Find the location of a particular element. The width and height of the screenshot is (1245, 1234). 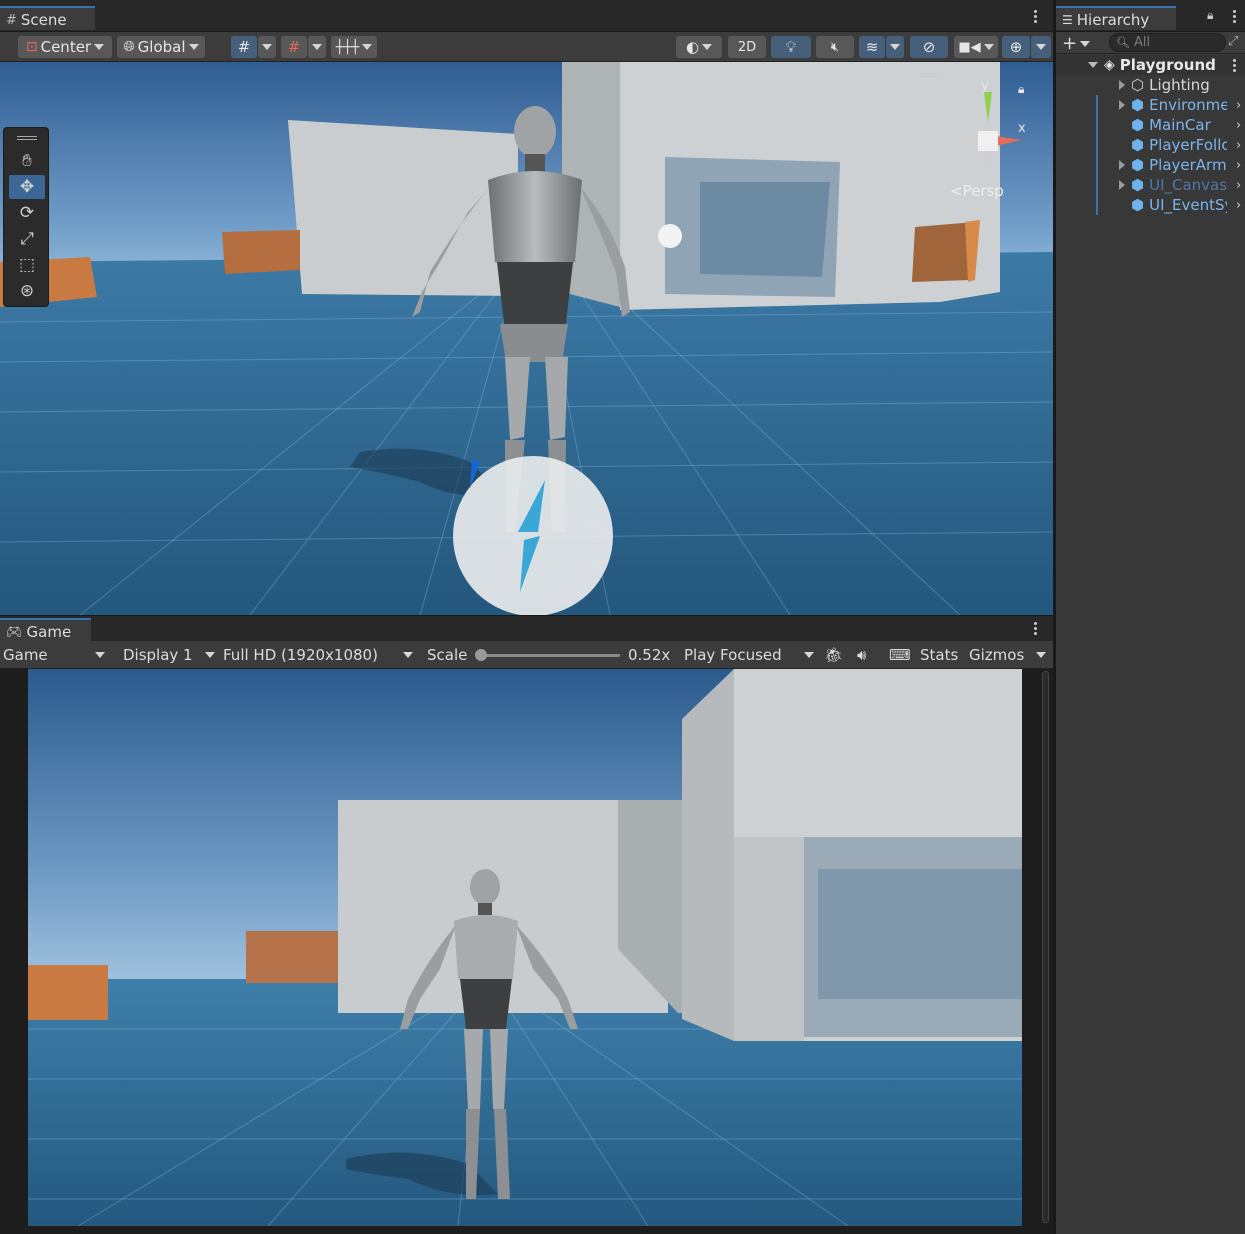

hierarchy-item-label: UI_Canvas_ is located at coordinates (1188, 185).